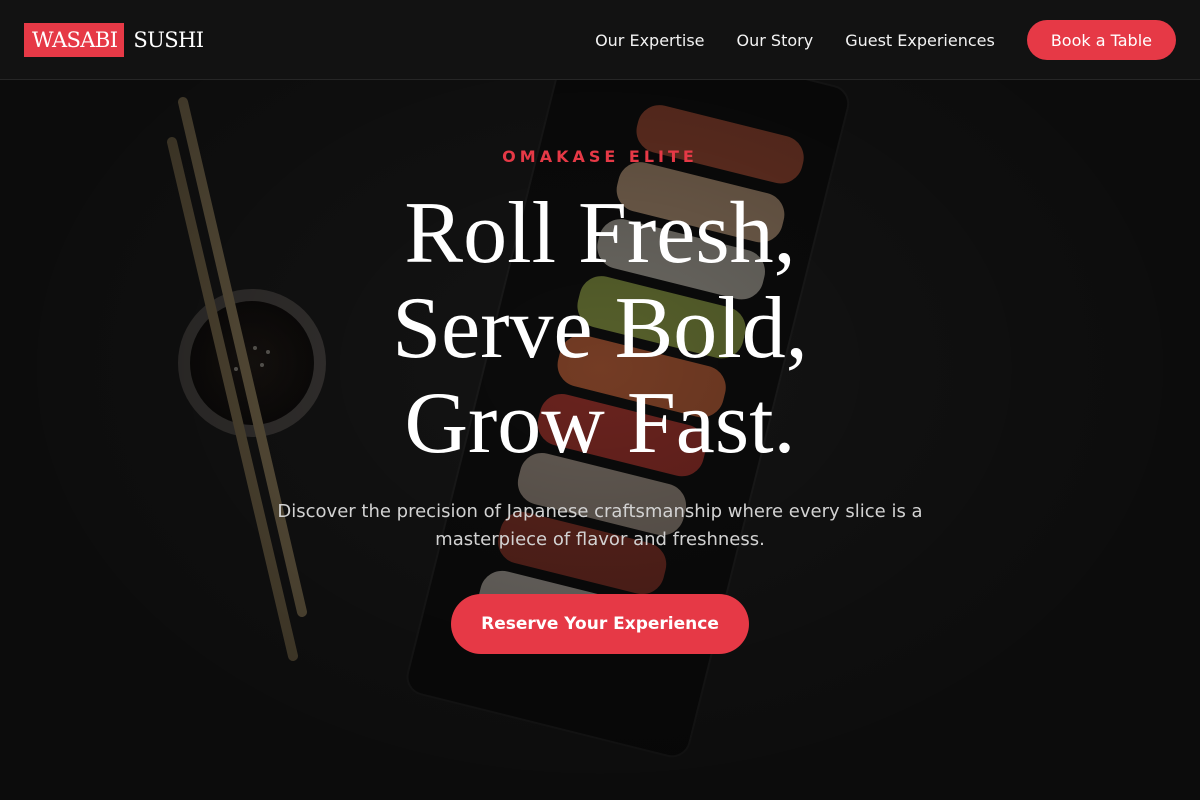 This screenshot has width=1200, height=800. Describe the element at coordinates (600, 156) in the screenshot. I see `hero-eyebrow: OMAKASE ELITE` at that location.